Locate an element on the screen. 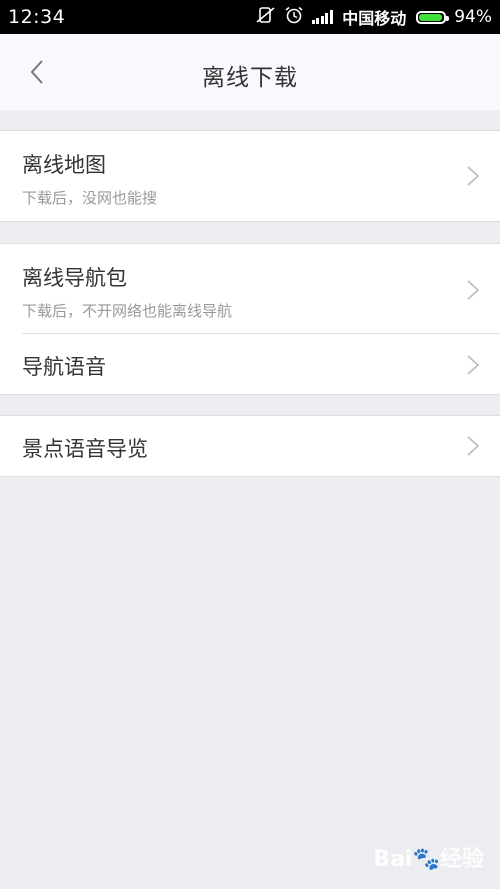  status-time: 12:34 is located at coordinates (37, 17).